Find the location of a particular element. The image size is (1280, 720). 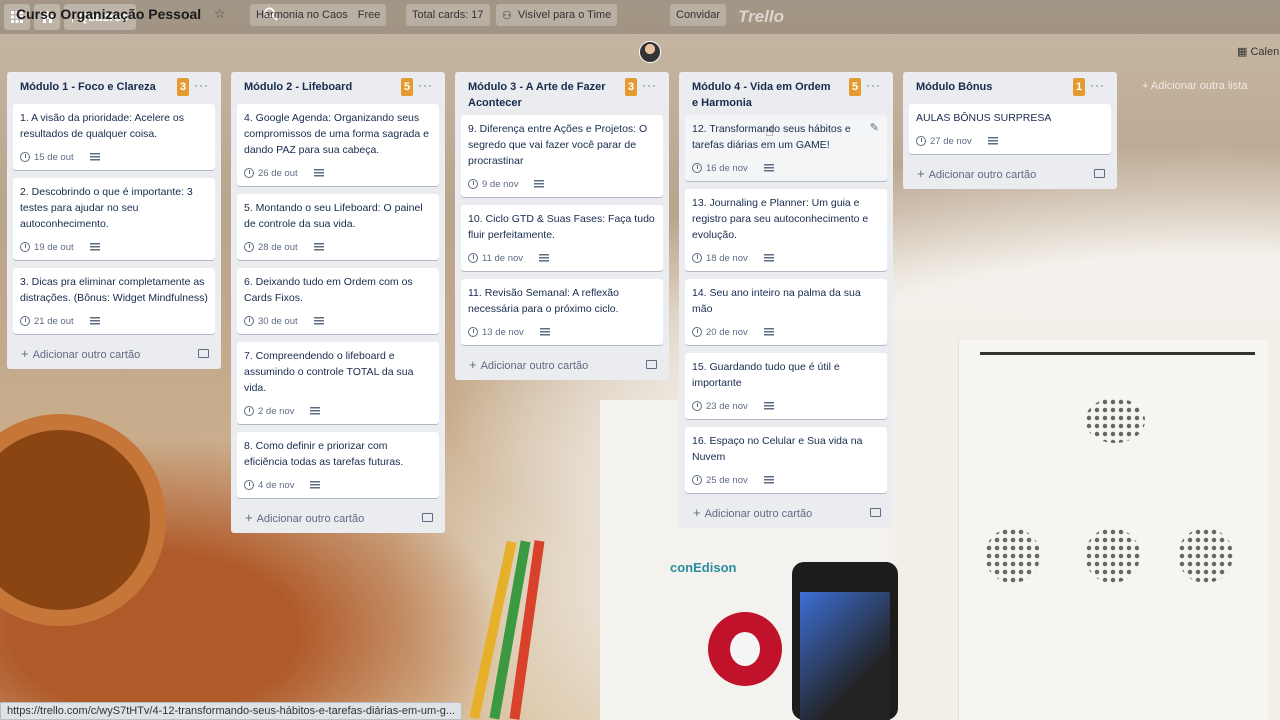

pencil-icon: ✎ is located at coordinates (874, 127).